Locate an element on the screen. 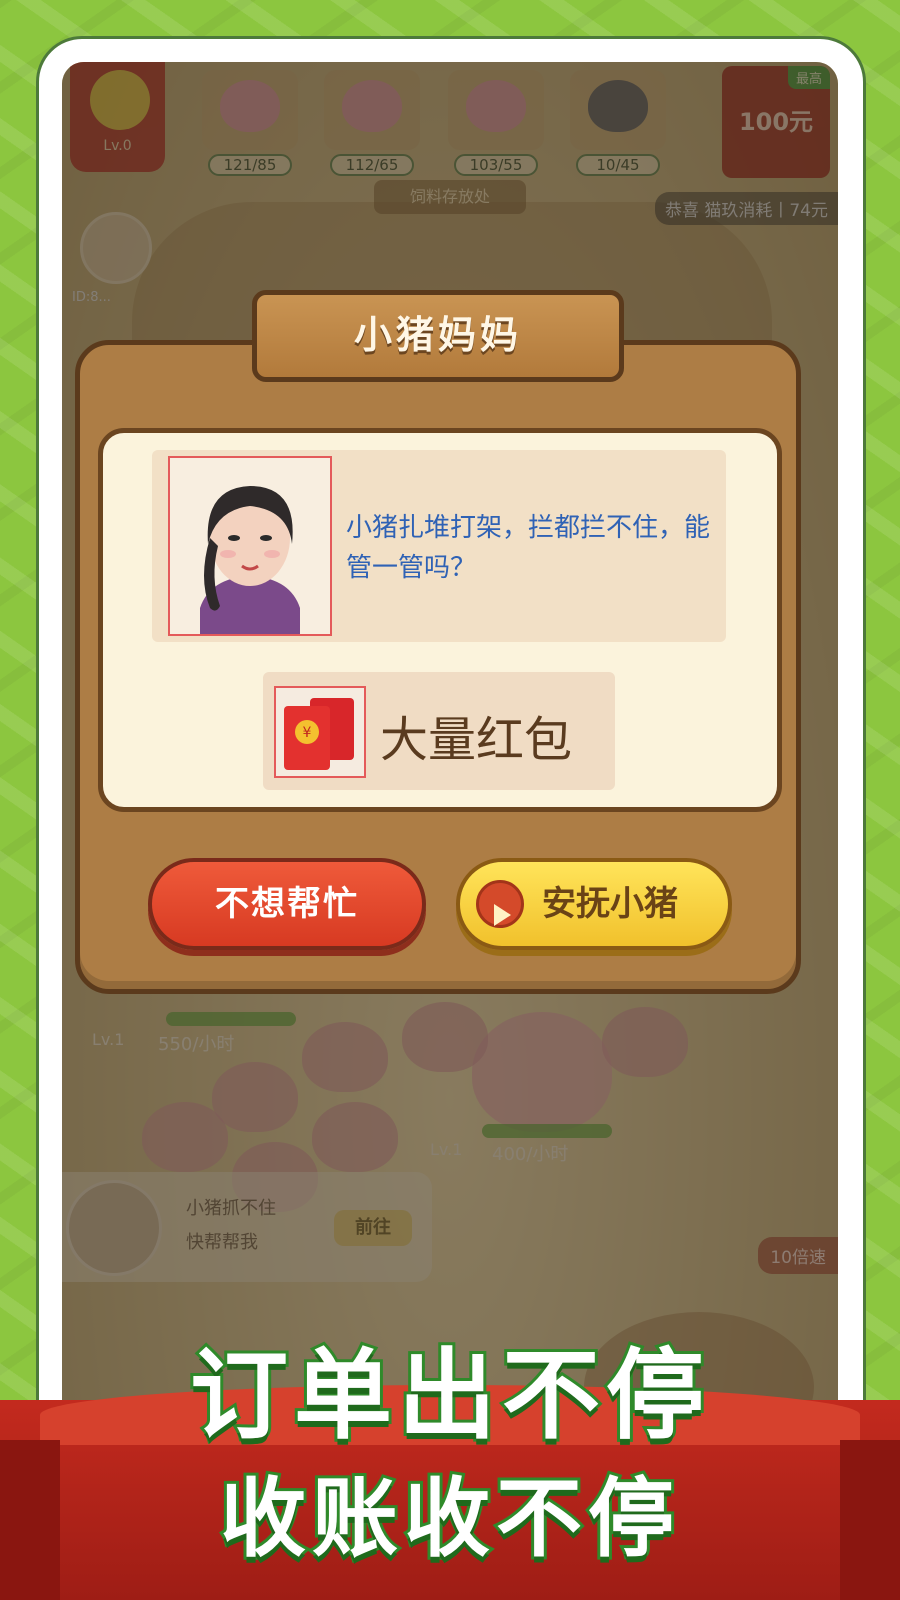 This screenshot has width=900, height=1600. accept-button: 安抚小猪 is located at coordinates (594, 904).